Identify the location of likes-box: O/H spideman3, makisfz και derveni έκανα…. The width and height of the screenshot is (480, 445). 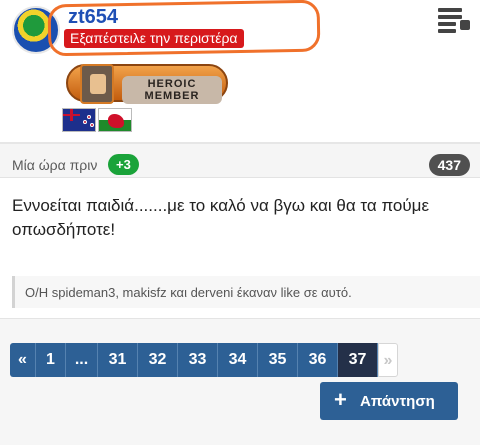
(246, 292).